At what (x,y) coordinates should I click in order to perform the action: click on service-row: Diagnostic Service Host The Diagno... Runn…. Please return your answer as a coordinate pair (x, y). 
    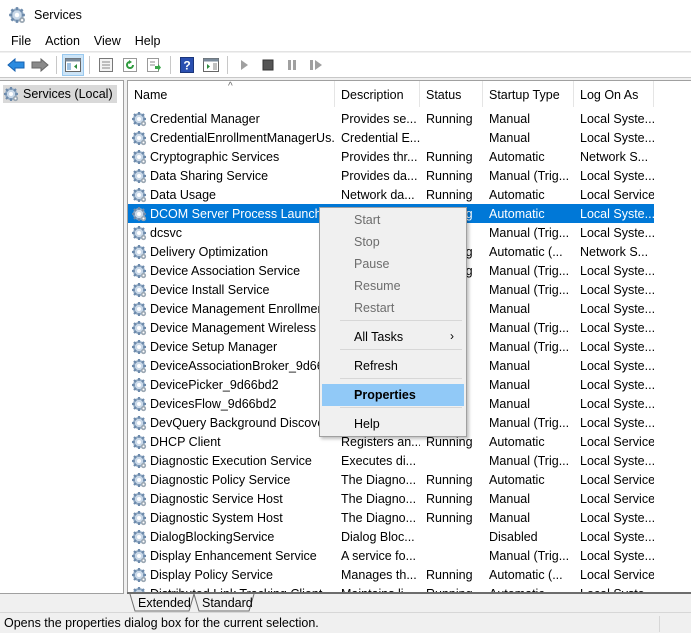
    Looking at the image, I should click on (409, 498).